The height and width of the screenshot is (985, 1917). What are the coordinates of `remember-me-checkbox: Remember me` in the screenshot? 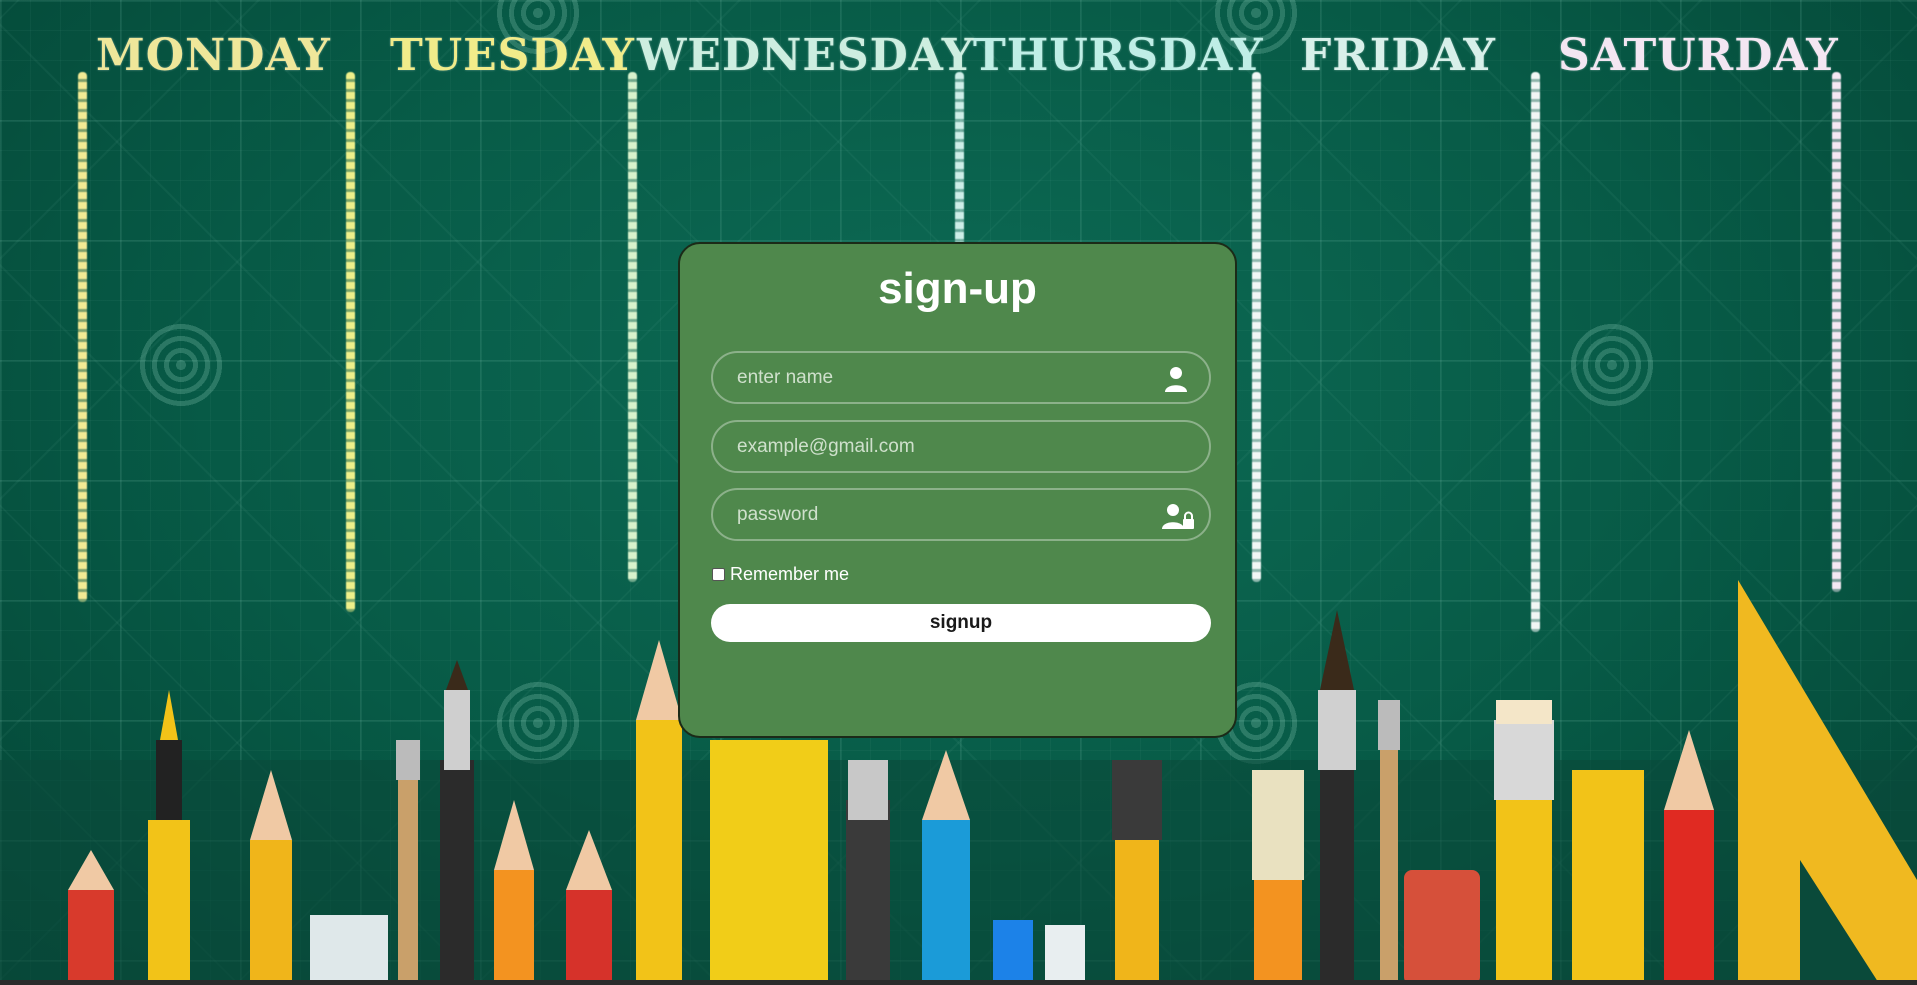 It's located at (780, 574).